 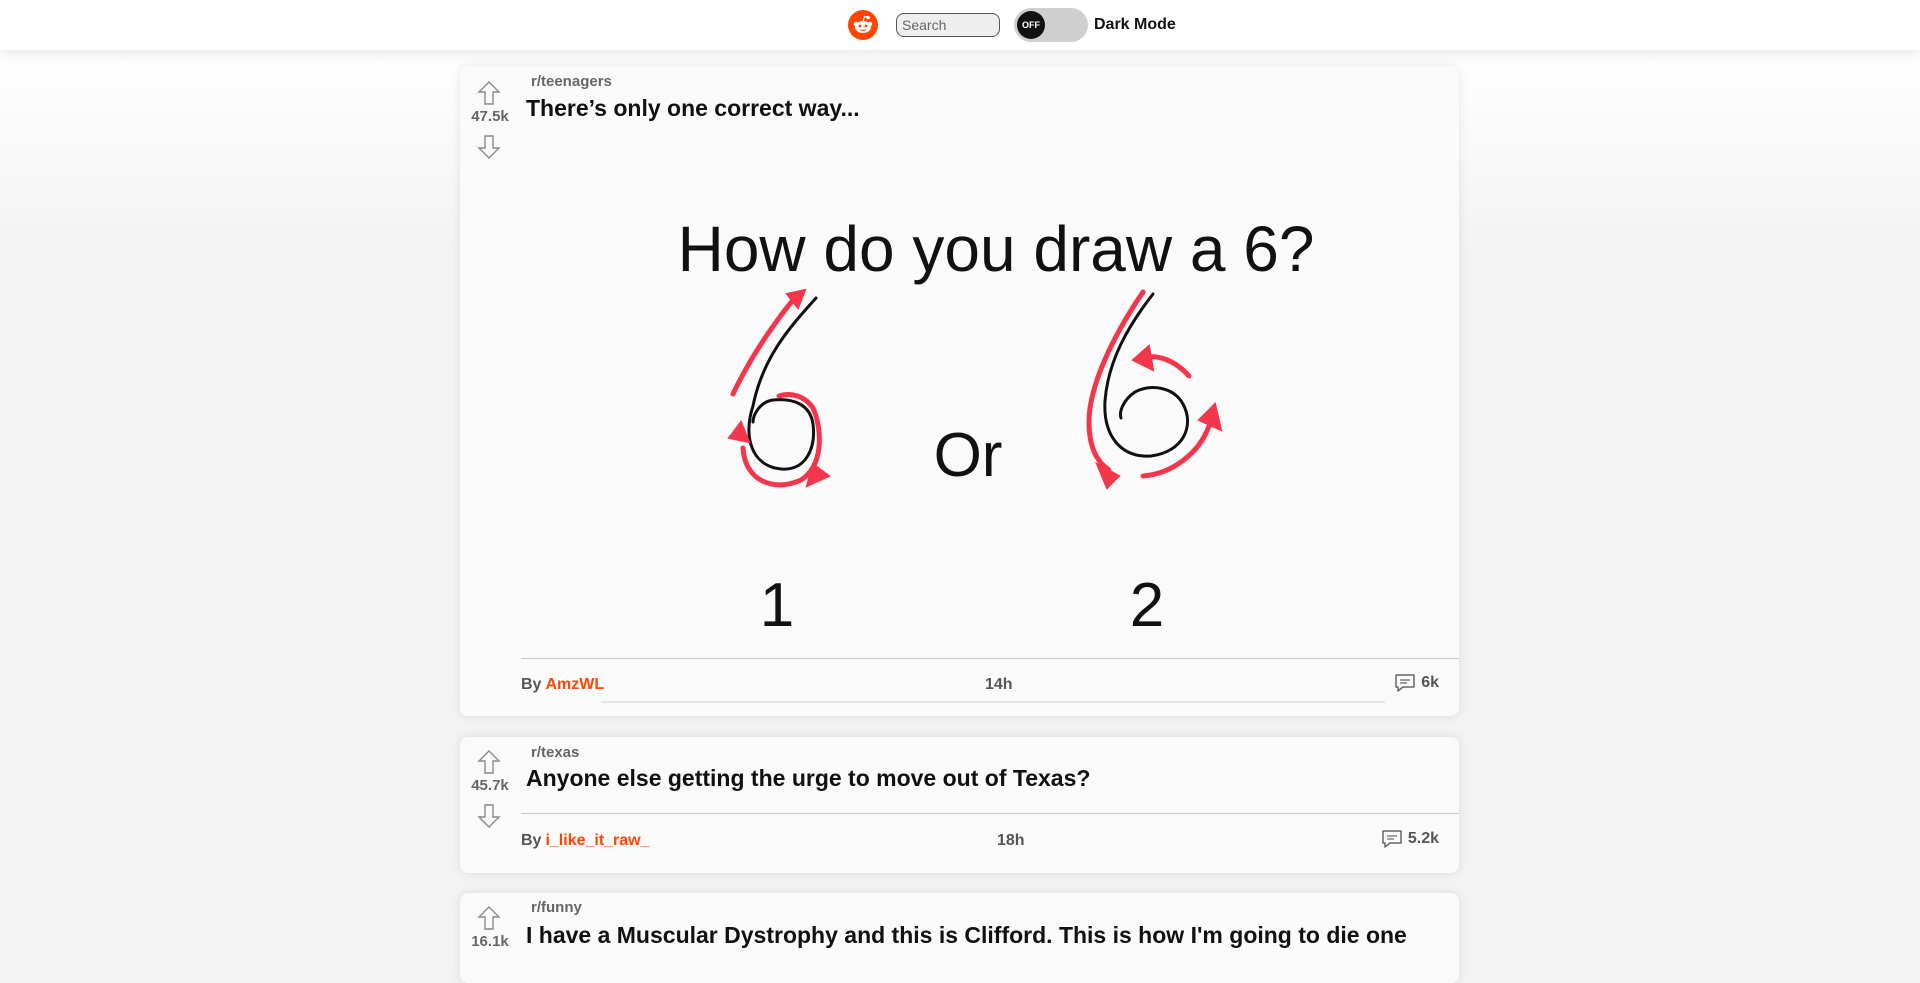 I want to click on post-score: 45.7k, so click(x=490, y=785).